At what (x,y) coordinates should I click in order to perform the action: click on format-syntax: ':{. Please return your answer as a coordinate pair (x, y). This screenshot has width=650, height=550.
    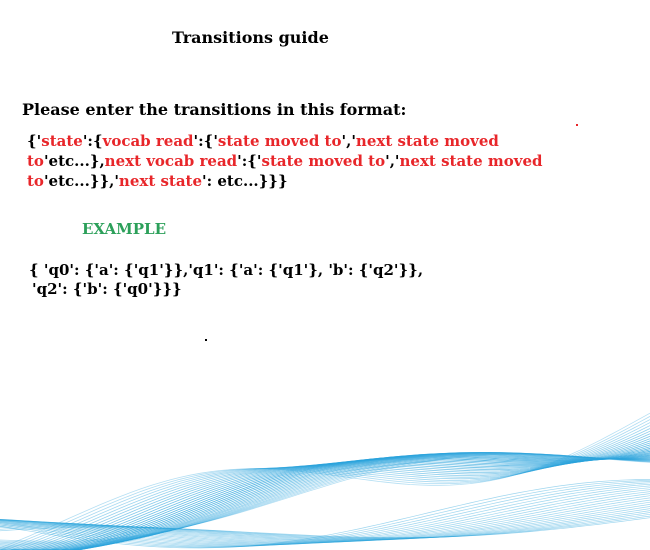
    Looking at the image, I should click on (92, 141).